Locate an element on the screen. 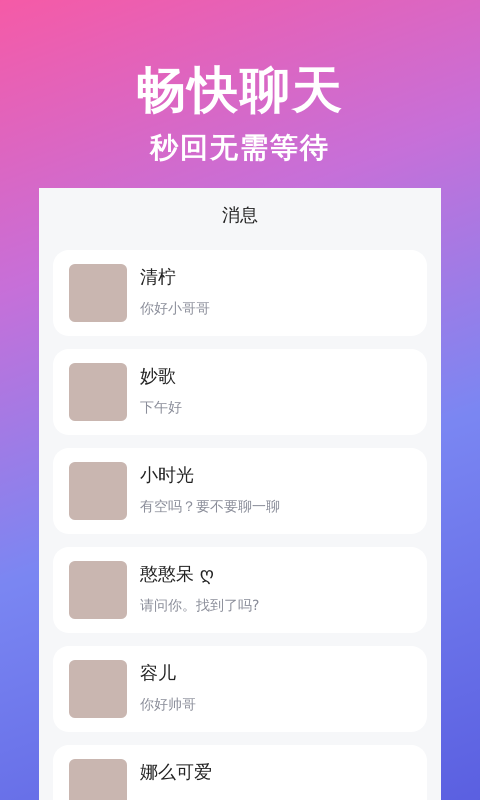 This screenshot has height=800, width=480. chat-item: 清柠 你好小哥哥 is located at coordinates (240, 293).